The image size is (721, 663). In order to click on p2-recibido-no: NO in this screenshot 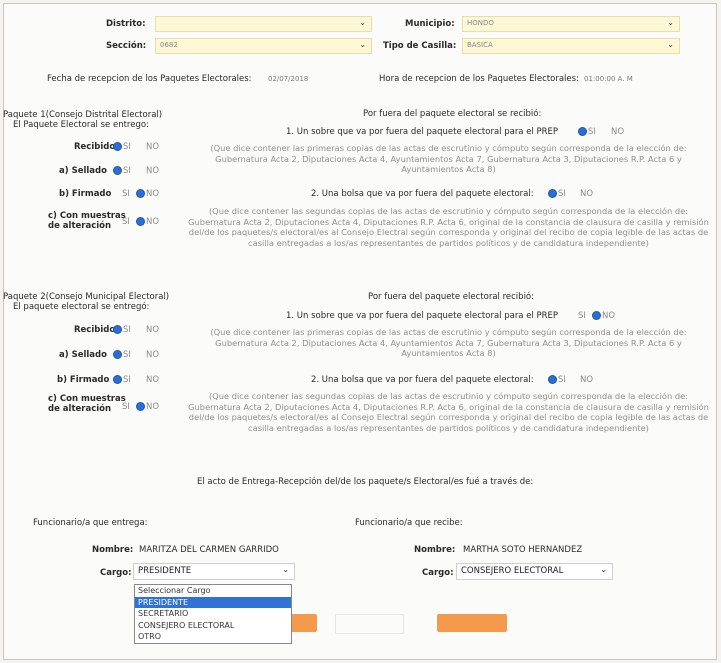, I will do `click(152, 330)`.